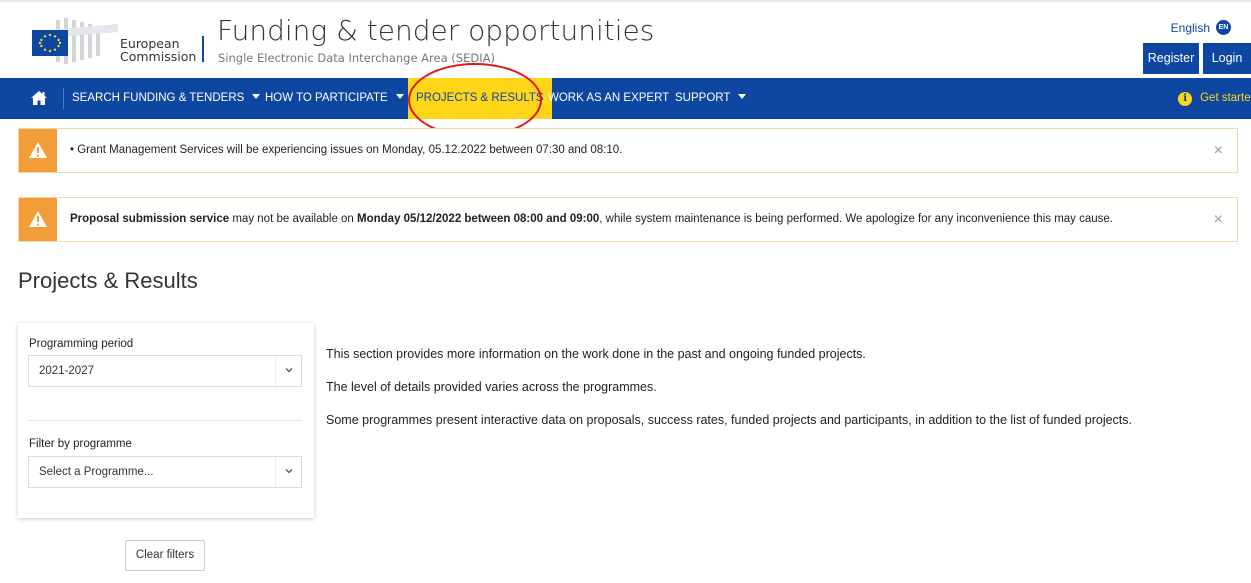 Image resolution: width=1251 pixels, height=583 pixels. What do you see at coordinates (1227, 58) in the screenshot?
I see `login-button: Login` at bounding box center [1227, 58].